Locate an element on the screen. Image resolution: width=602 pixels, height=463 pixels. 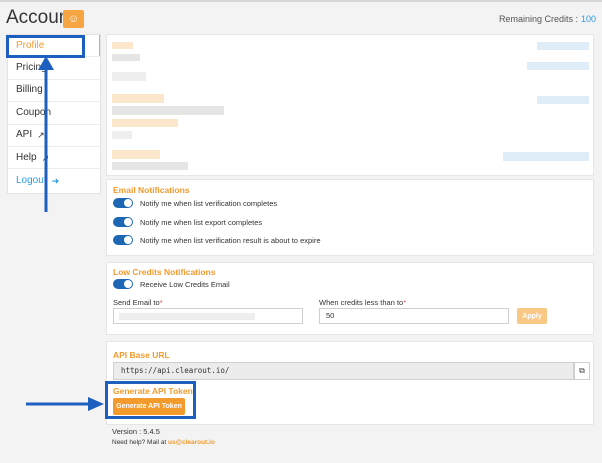
send-email-input is located at coordinates (208, 316).